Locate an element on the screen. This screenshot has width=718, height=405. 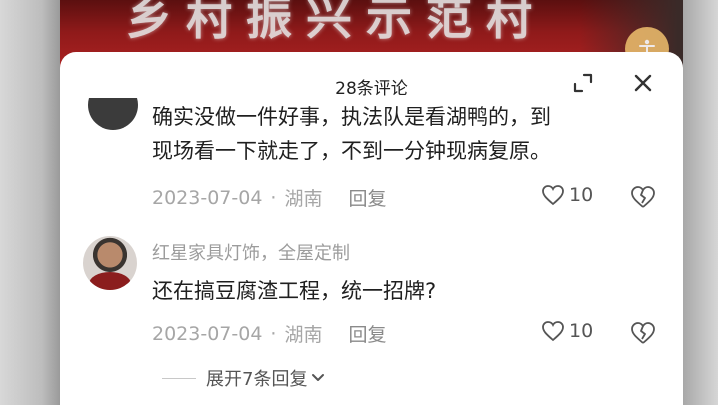
comment-username: 红星家具灯饰，全屋定制 is located at coordinates (251, 252).